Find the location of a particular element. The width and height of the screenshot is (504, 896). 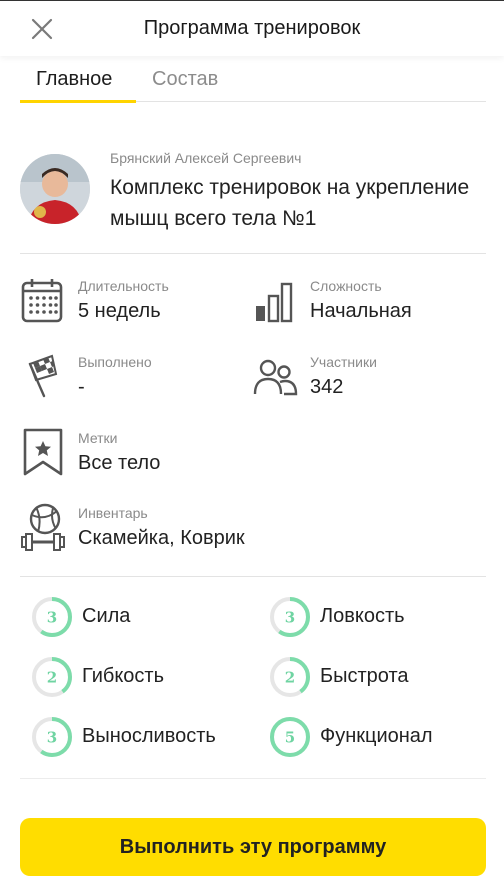

bookmark-star-icon is located at coordinates (43, 452).